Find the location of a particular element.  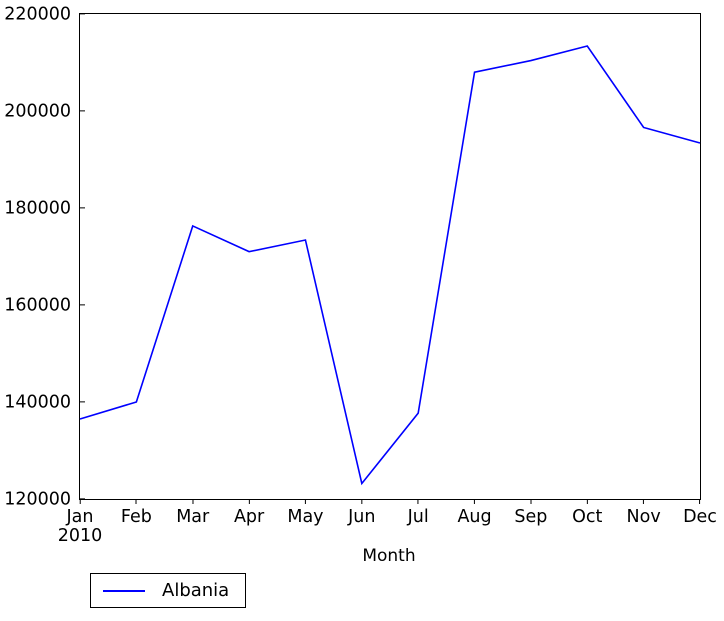

y-axis-tick-label: 200000 is located at coordinates (37, 111).